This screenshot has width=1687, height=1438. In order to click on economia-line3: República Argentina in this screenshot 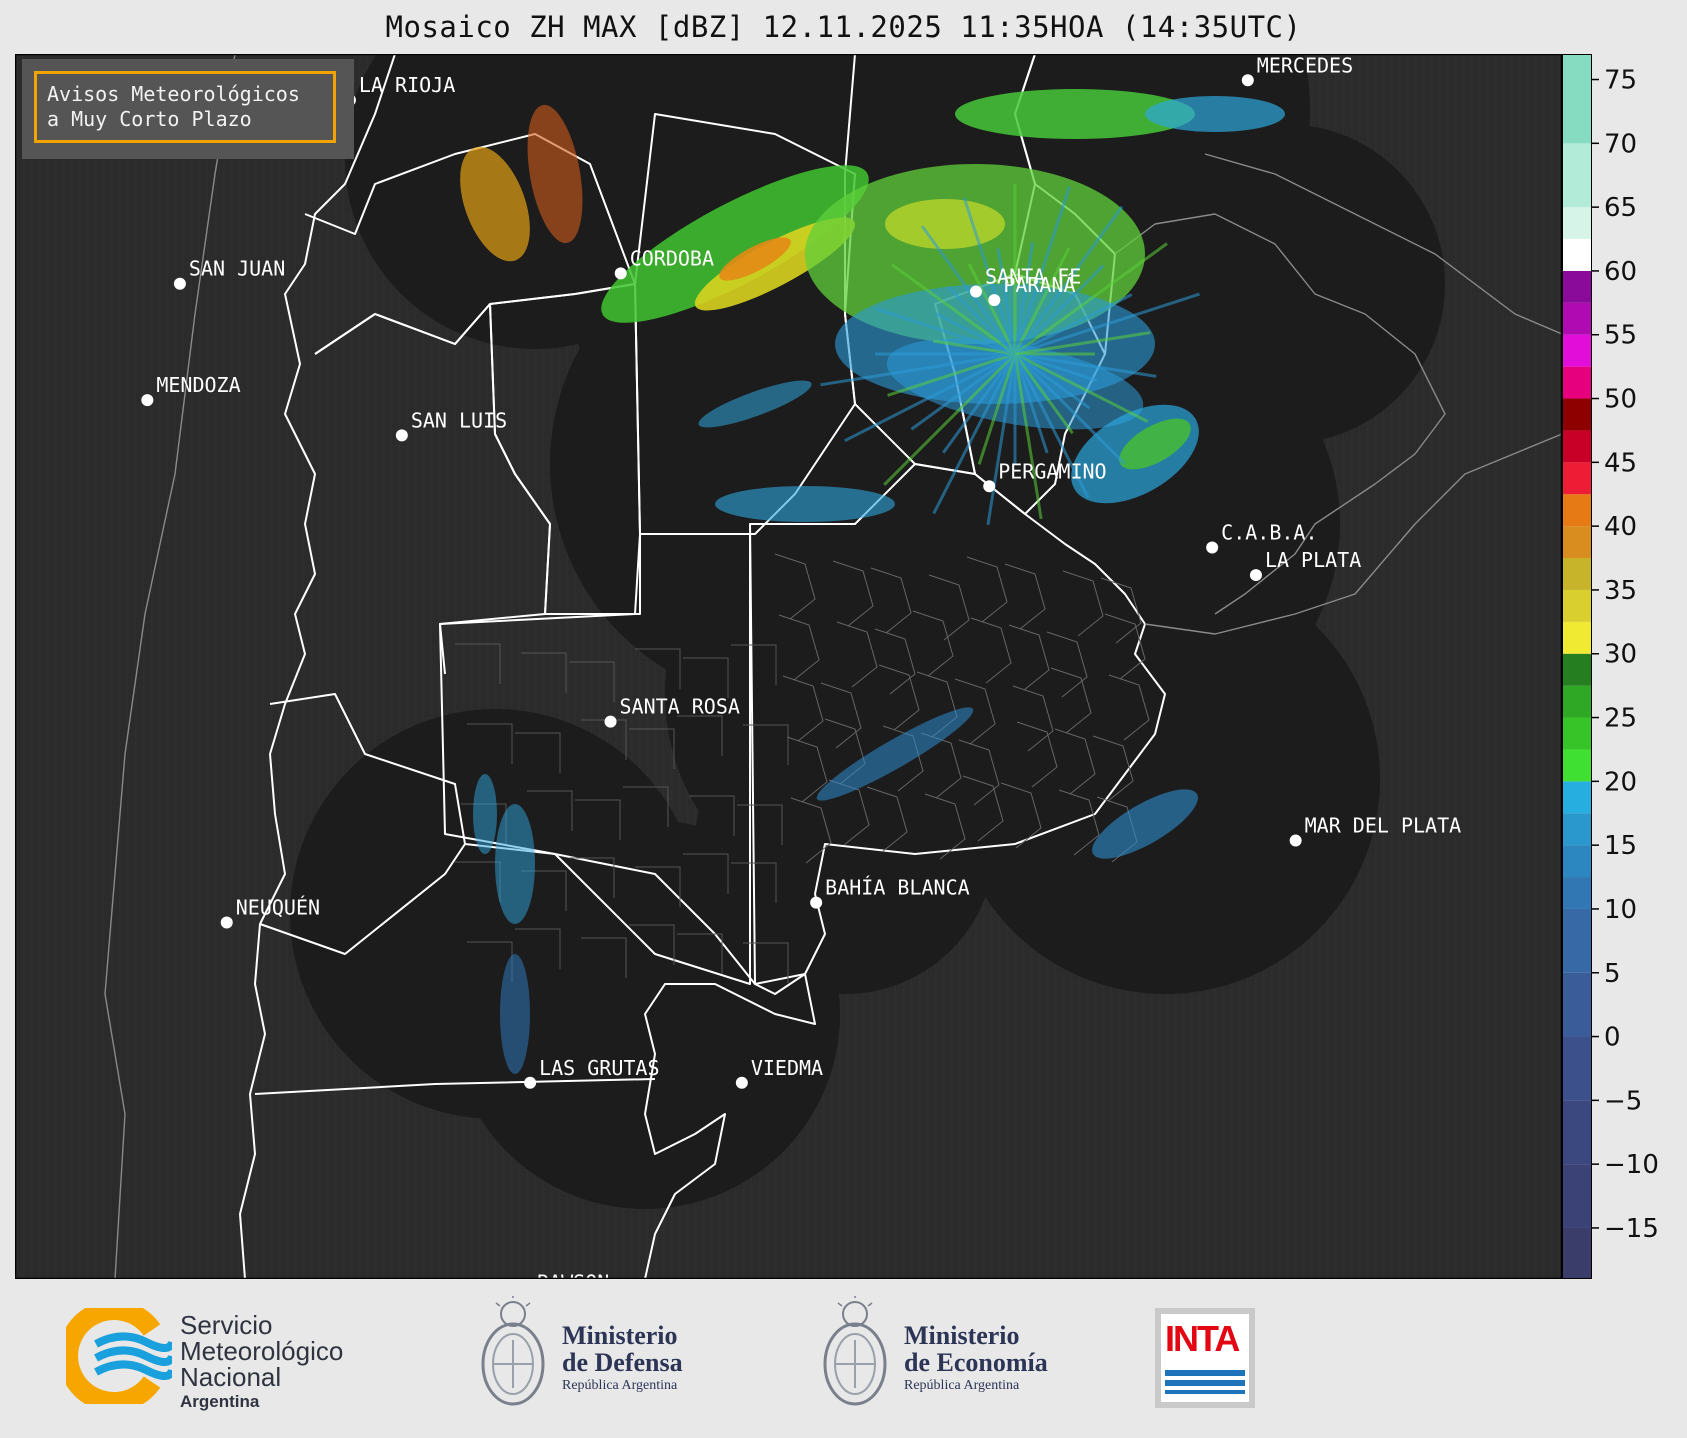, I will do `click(962, 1385)`.